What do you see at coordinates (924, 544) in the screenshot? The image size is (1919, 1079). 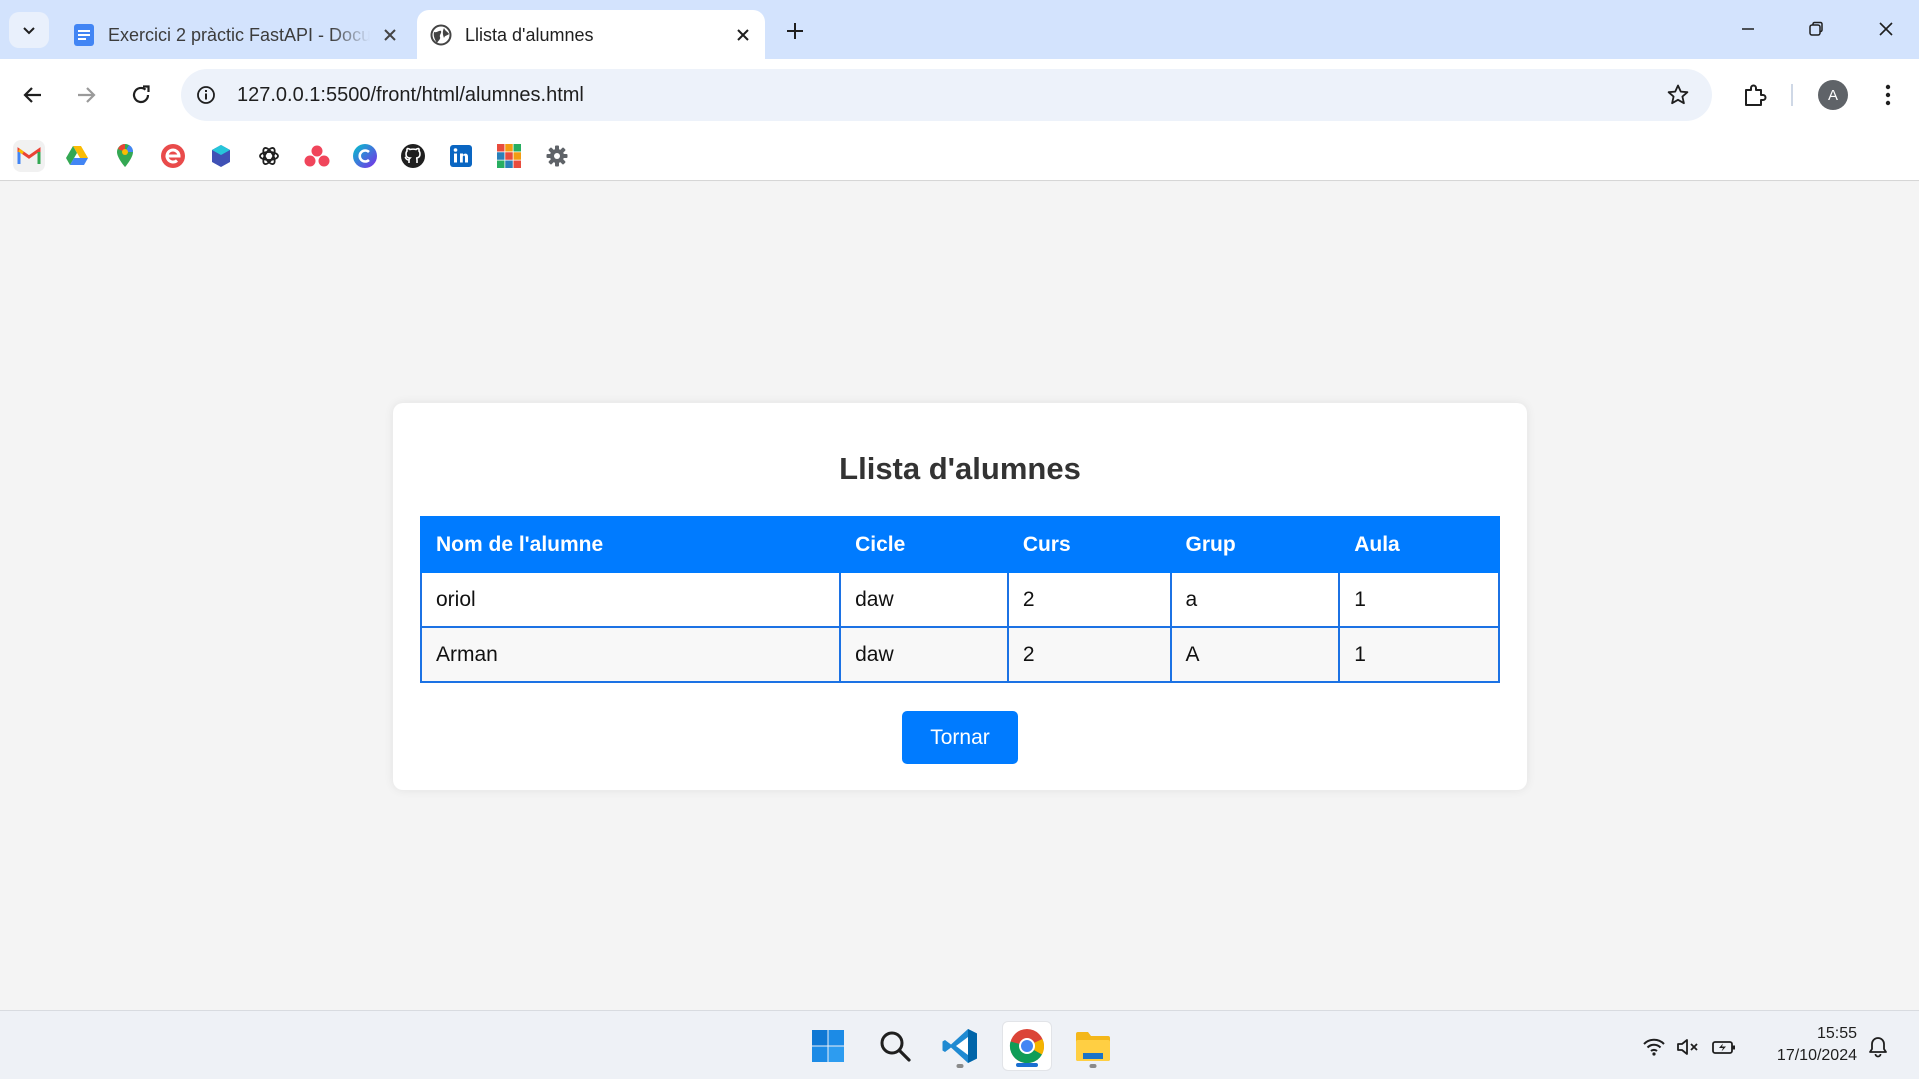 I see `column-header-cicle: Cicle` at bounding box center [924, 544].